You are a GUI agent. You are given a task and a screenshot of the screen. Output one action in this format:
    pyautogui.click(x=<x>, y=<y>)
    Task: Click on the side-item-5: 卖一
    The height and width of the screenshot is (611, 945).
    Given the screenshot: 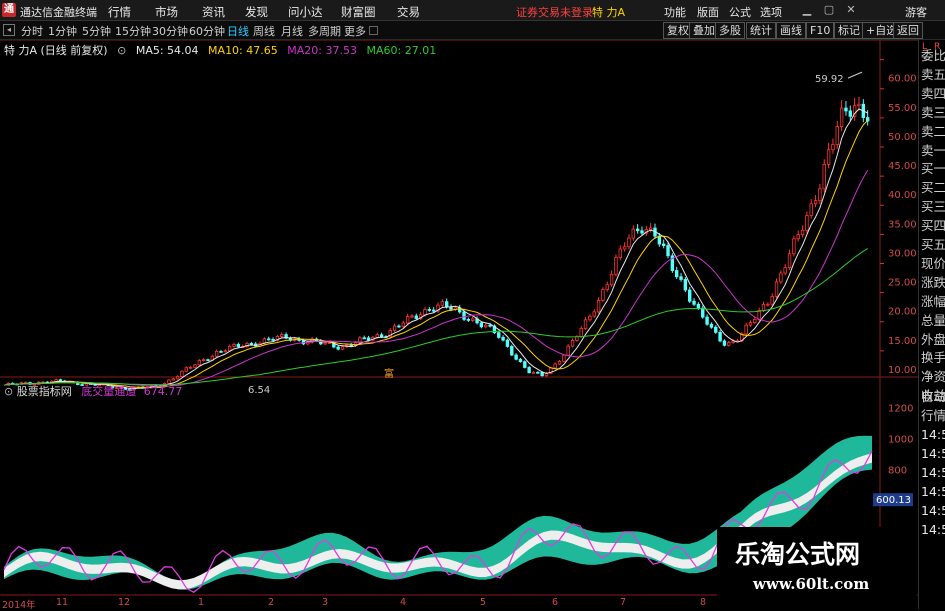 What is the action you would take?
    pyautogui.click(x=933, y=150)
    